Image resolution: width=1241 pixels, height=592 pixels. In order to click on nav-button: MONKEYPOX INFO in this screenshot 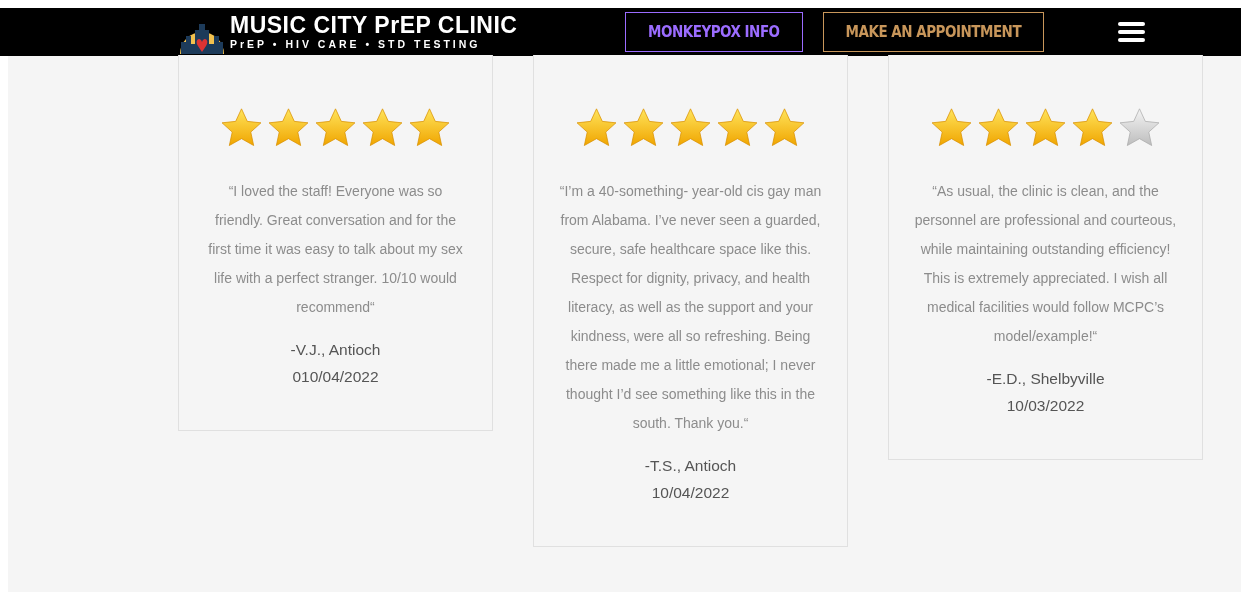, I will do `click(714, 32)`.